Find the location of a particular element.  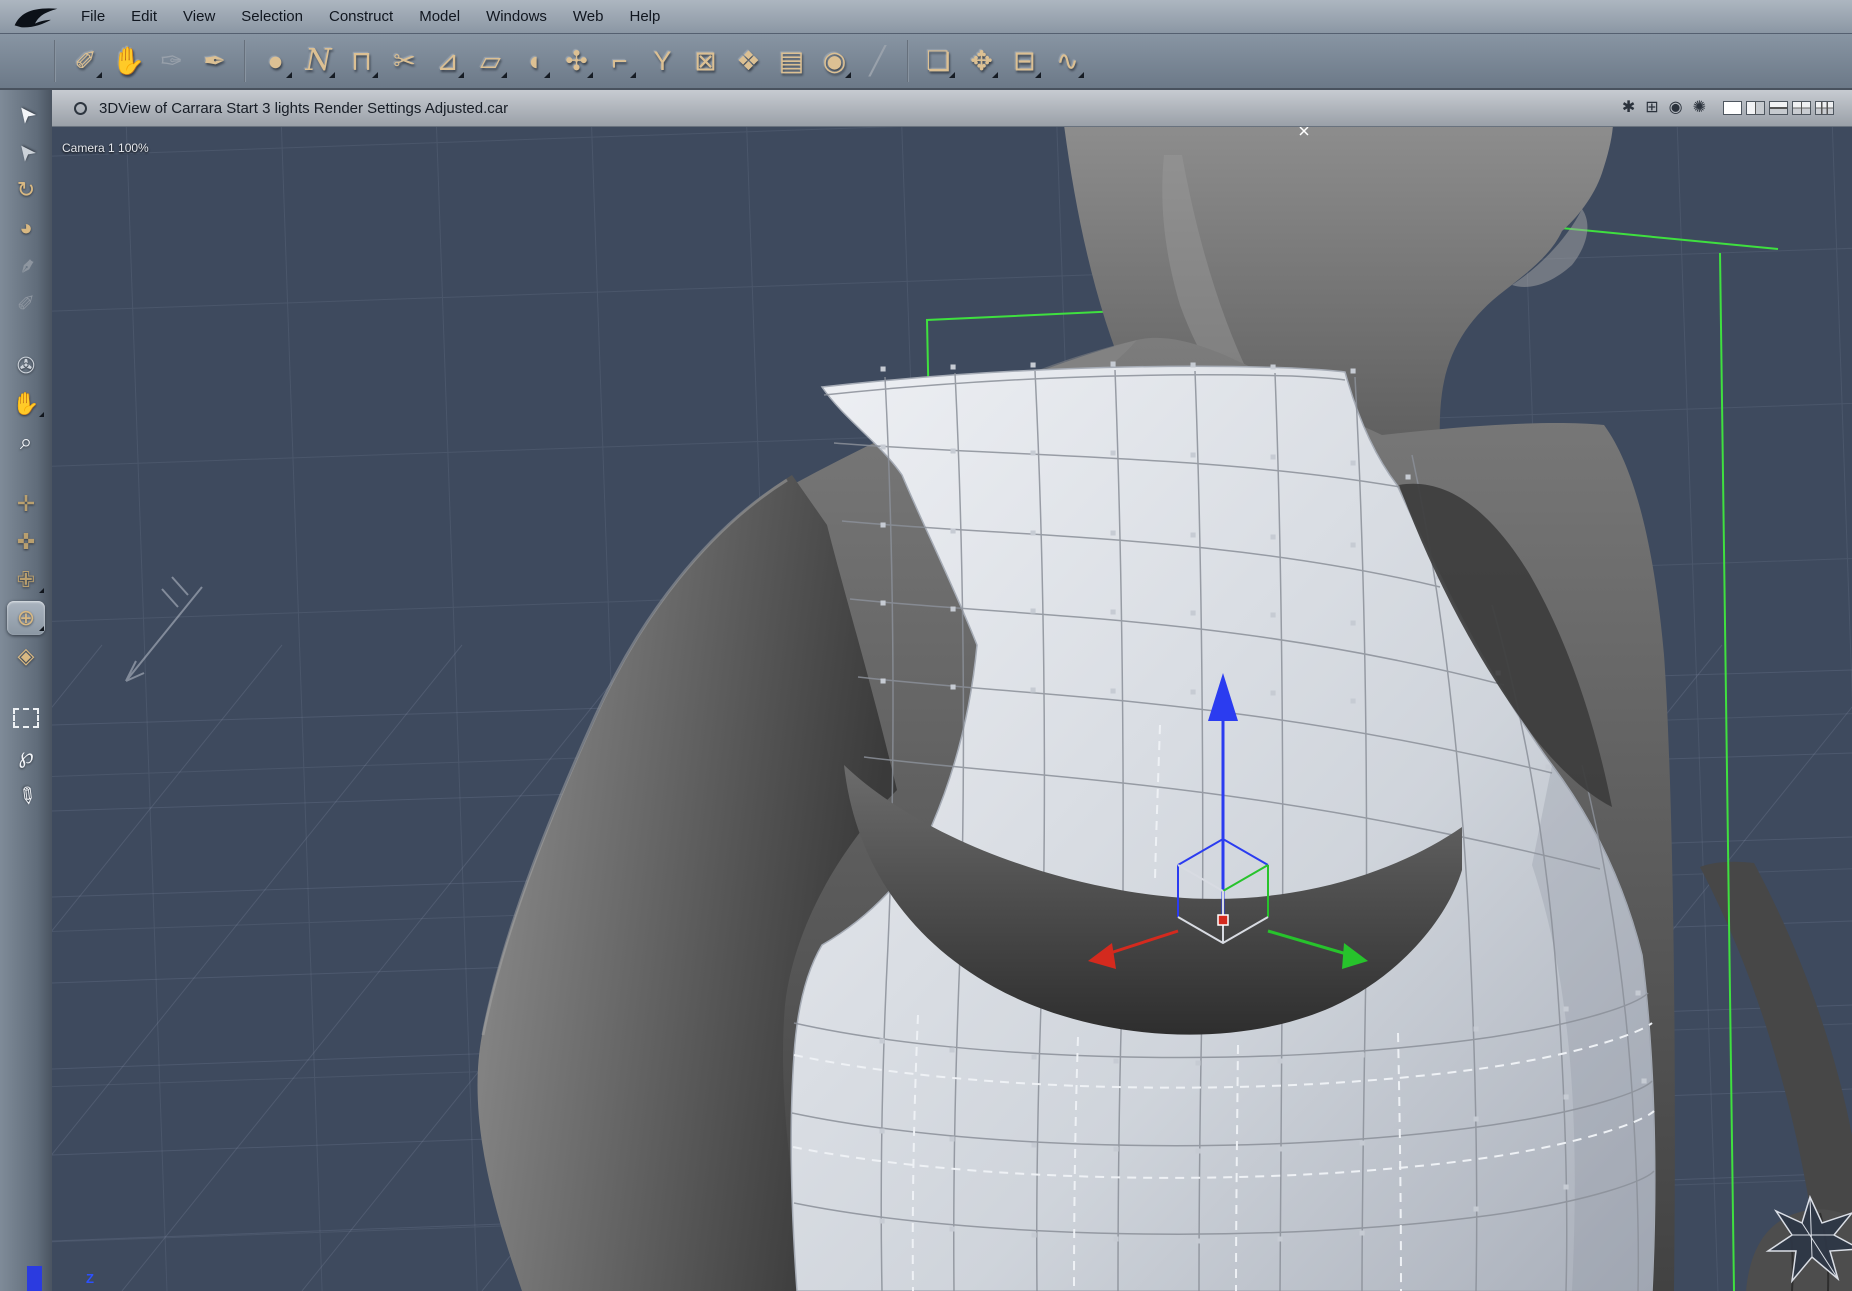

scissors-tool: ✂ is located at coordinates (404, 61).